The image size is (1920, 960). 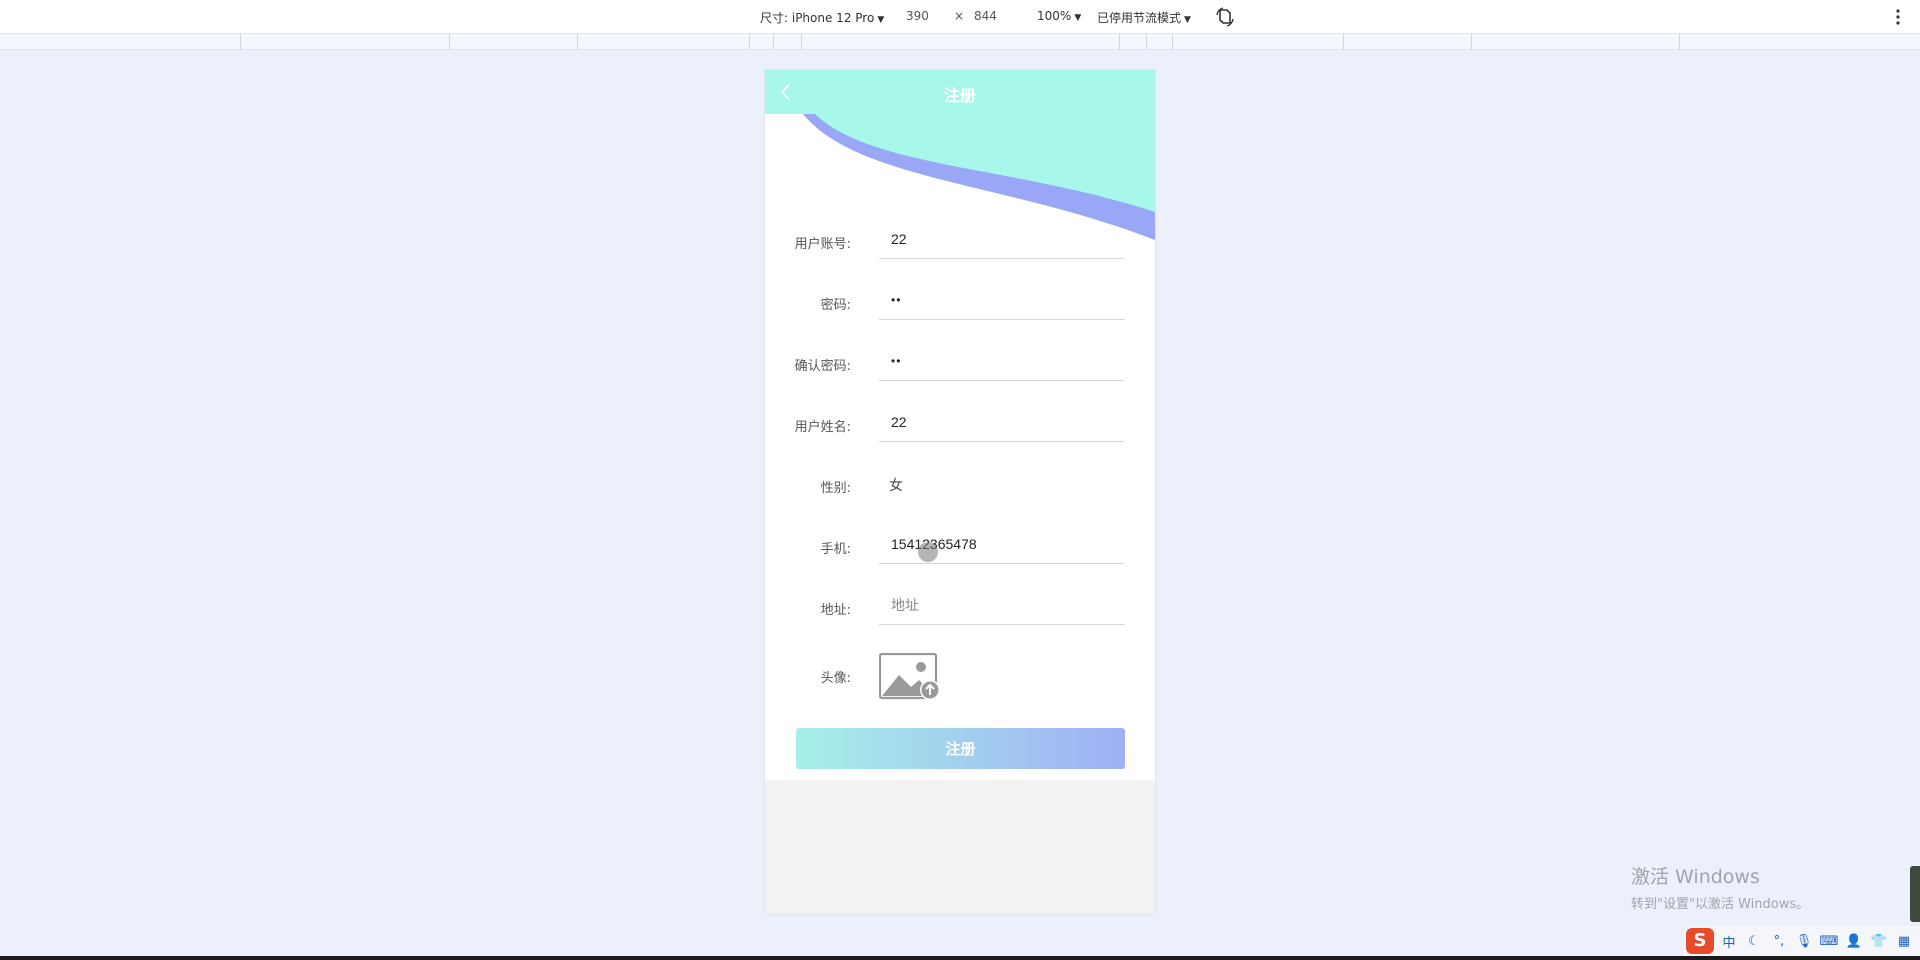 I want to click on address-label: 地址:, so click(x=835, y=610).